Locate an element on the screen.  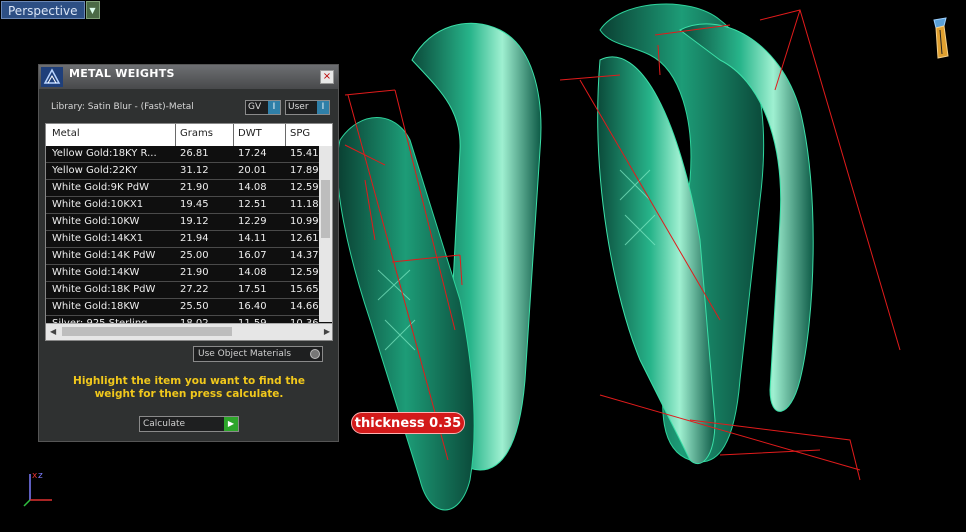
grams-cell: 31.12 is located at coordinates (194, 170).